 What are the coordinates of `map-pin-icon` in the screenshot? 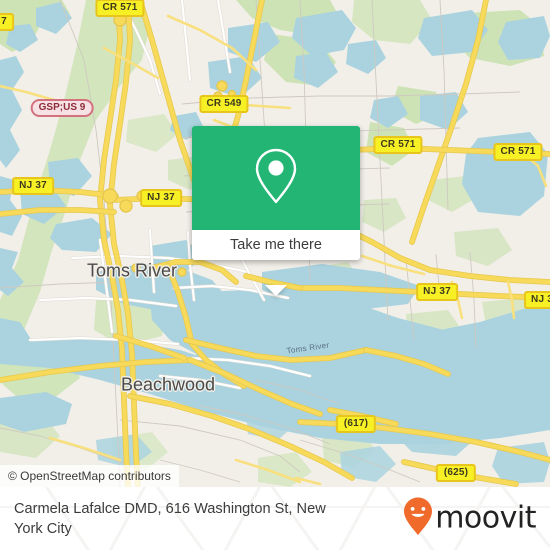 It's located at (276, 178).